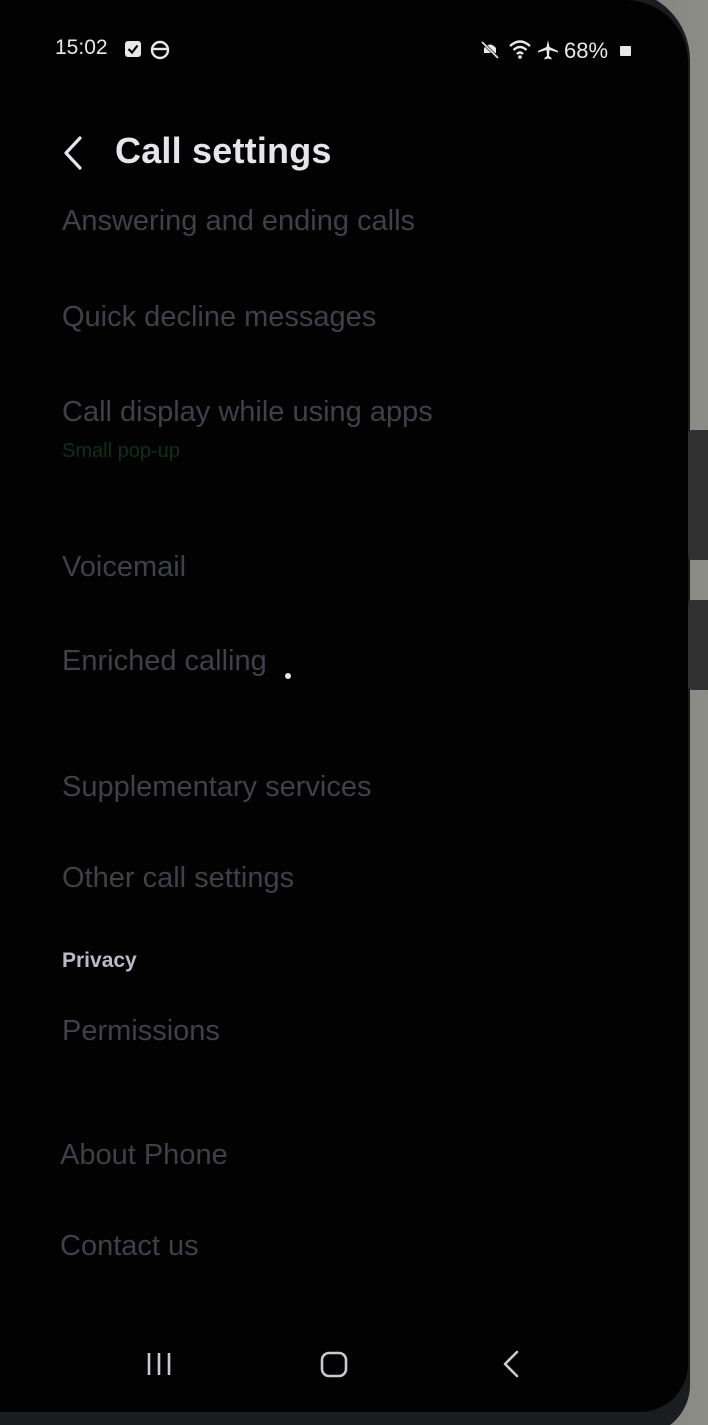 The image size is (708, 1425). What do you see at coordinates (344, 50) in the screenshot?
I see `status-bar: 15:02 68%` at bounding box center [344, 50].